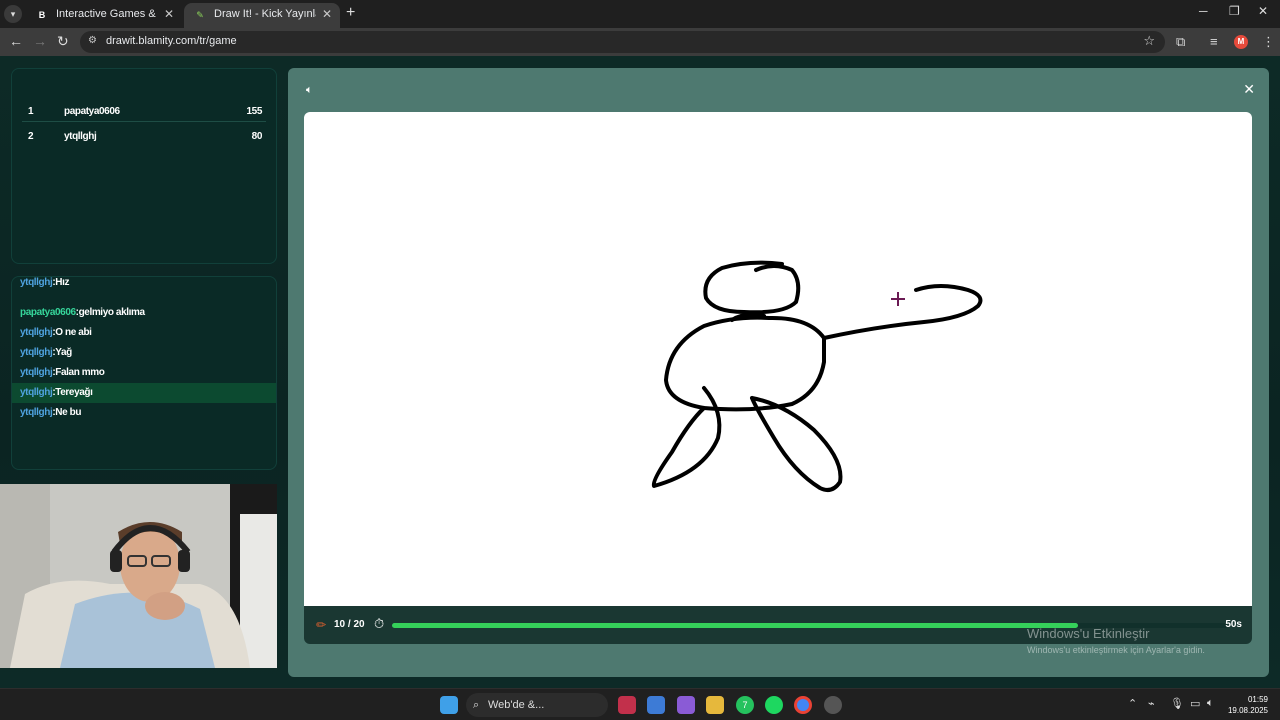 The height and width of the screenshot is (720, 1280). Describe the element at coordinates (61, 282) in the screenshot. I see `chat-text: :Hız` at that location.